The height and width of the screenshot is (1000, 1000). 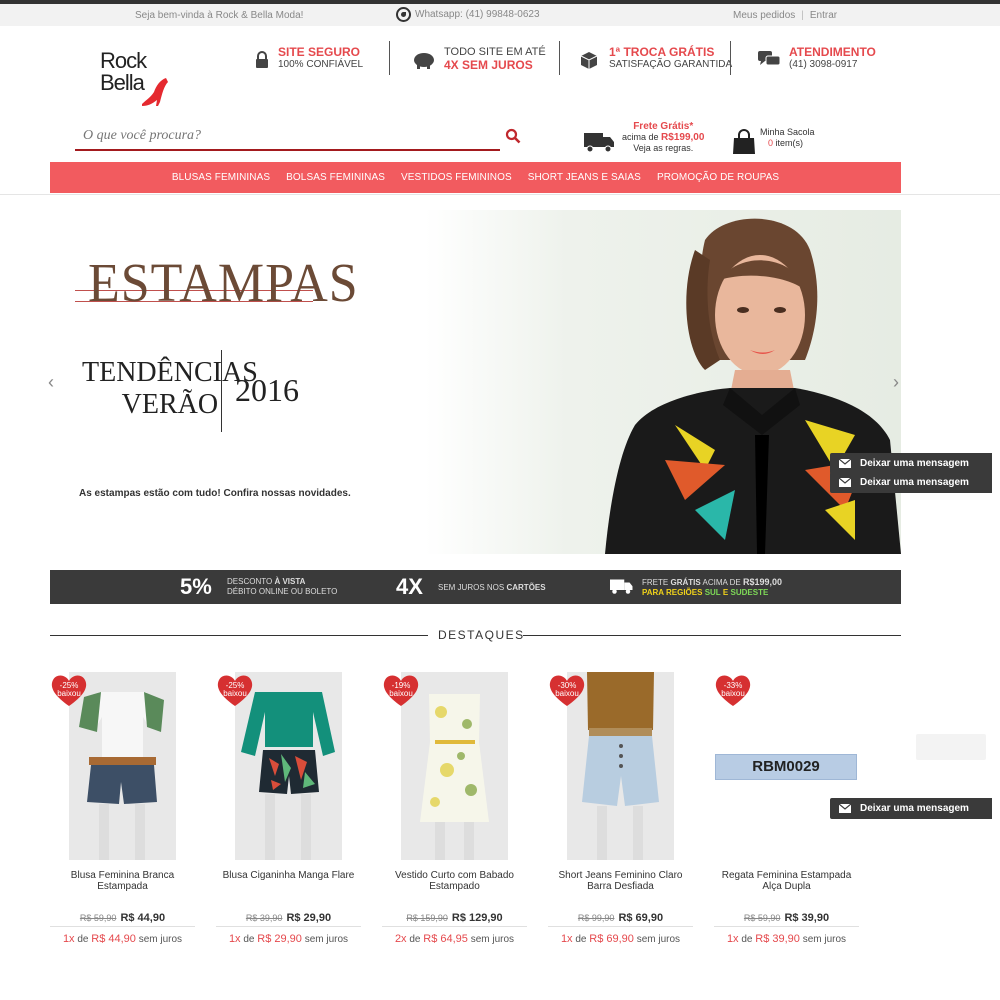 What do you see at coordinates (773, 141) in the screenshot?
I see `shopping-bag: Minha Sacola 0 item(s)` at bounding box center [773, 141].